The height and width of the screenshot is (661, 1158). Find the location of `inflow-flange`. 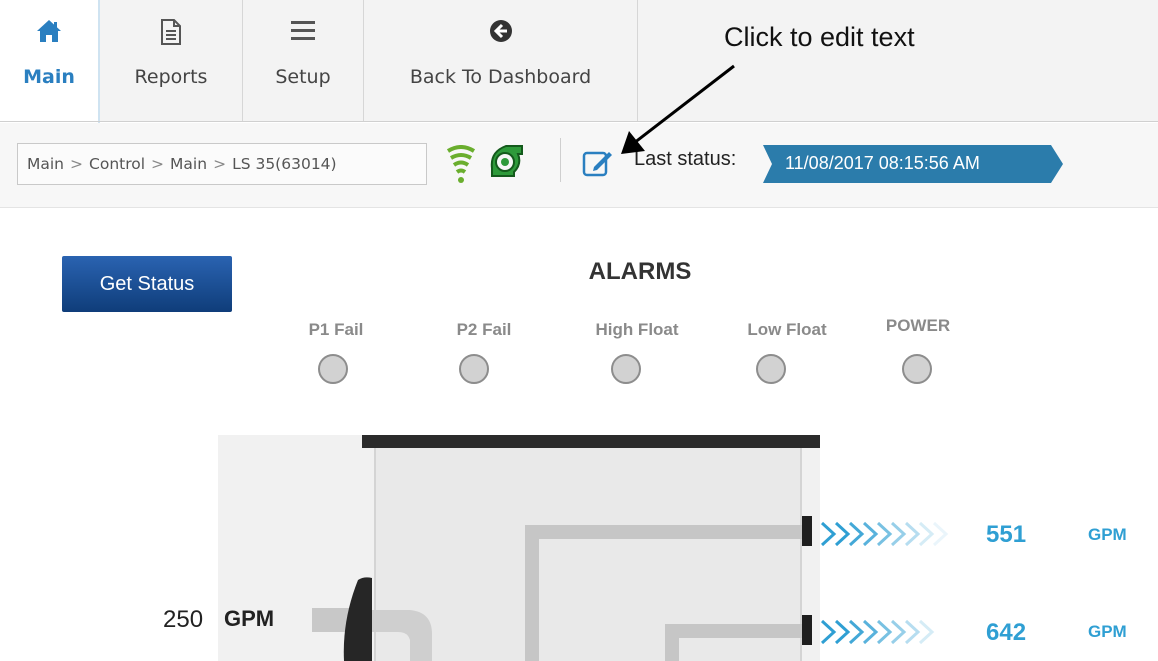

inflow-flange is located at coordinates (357, 619).